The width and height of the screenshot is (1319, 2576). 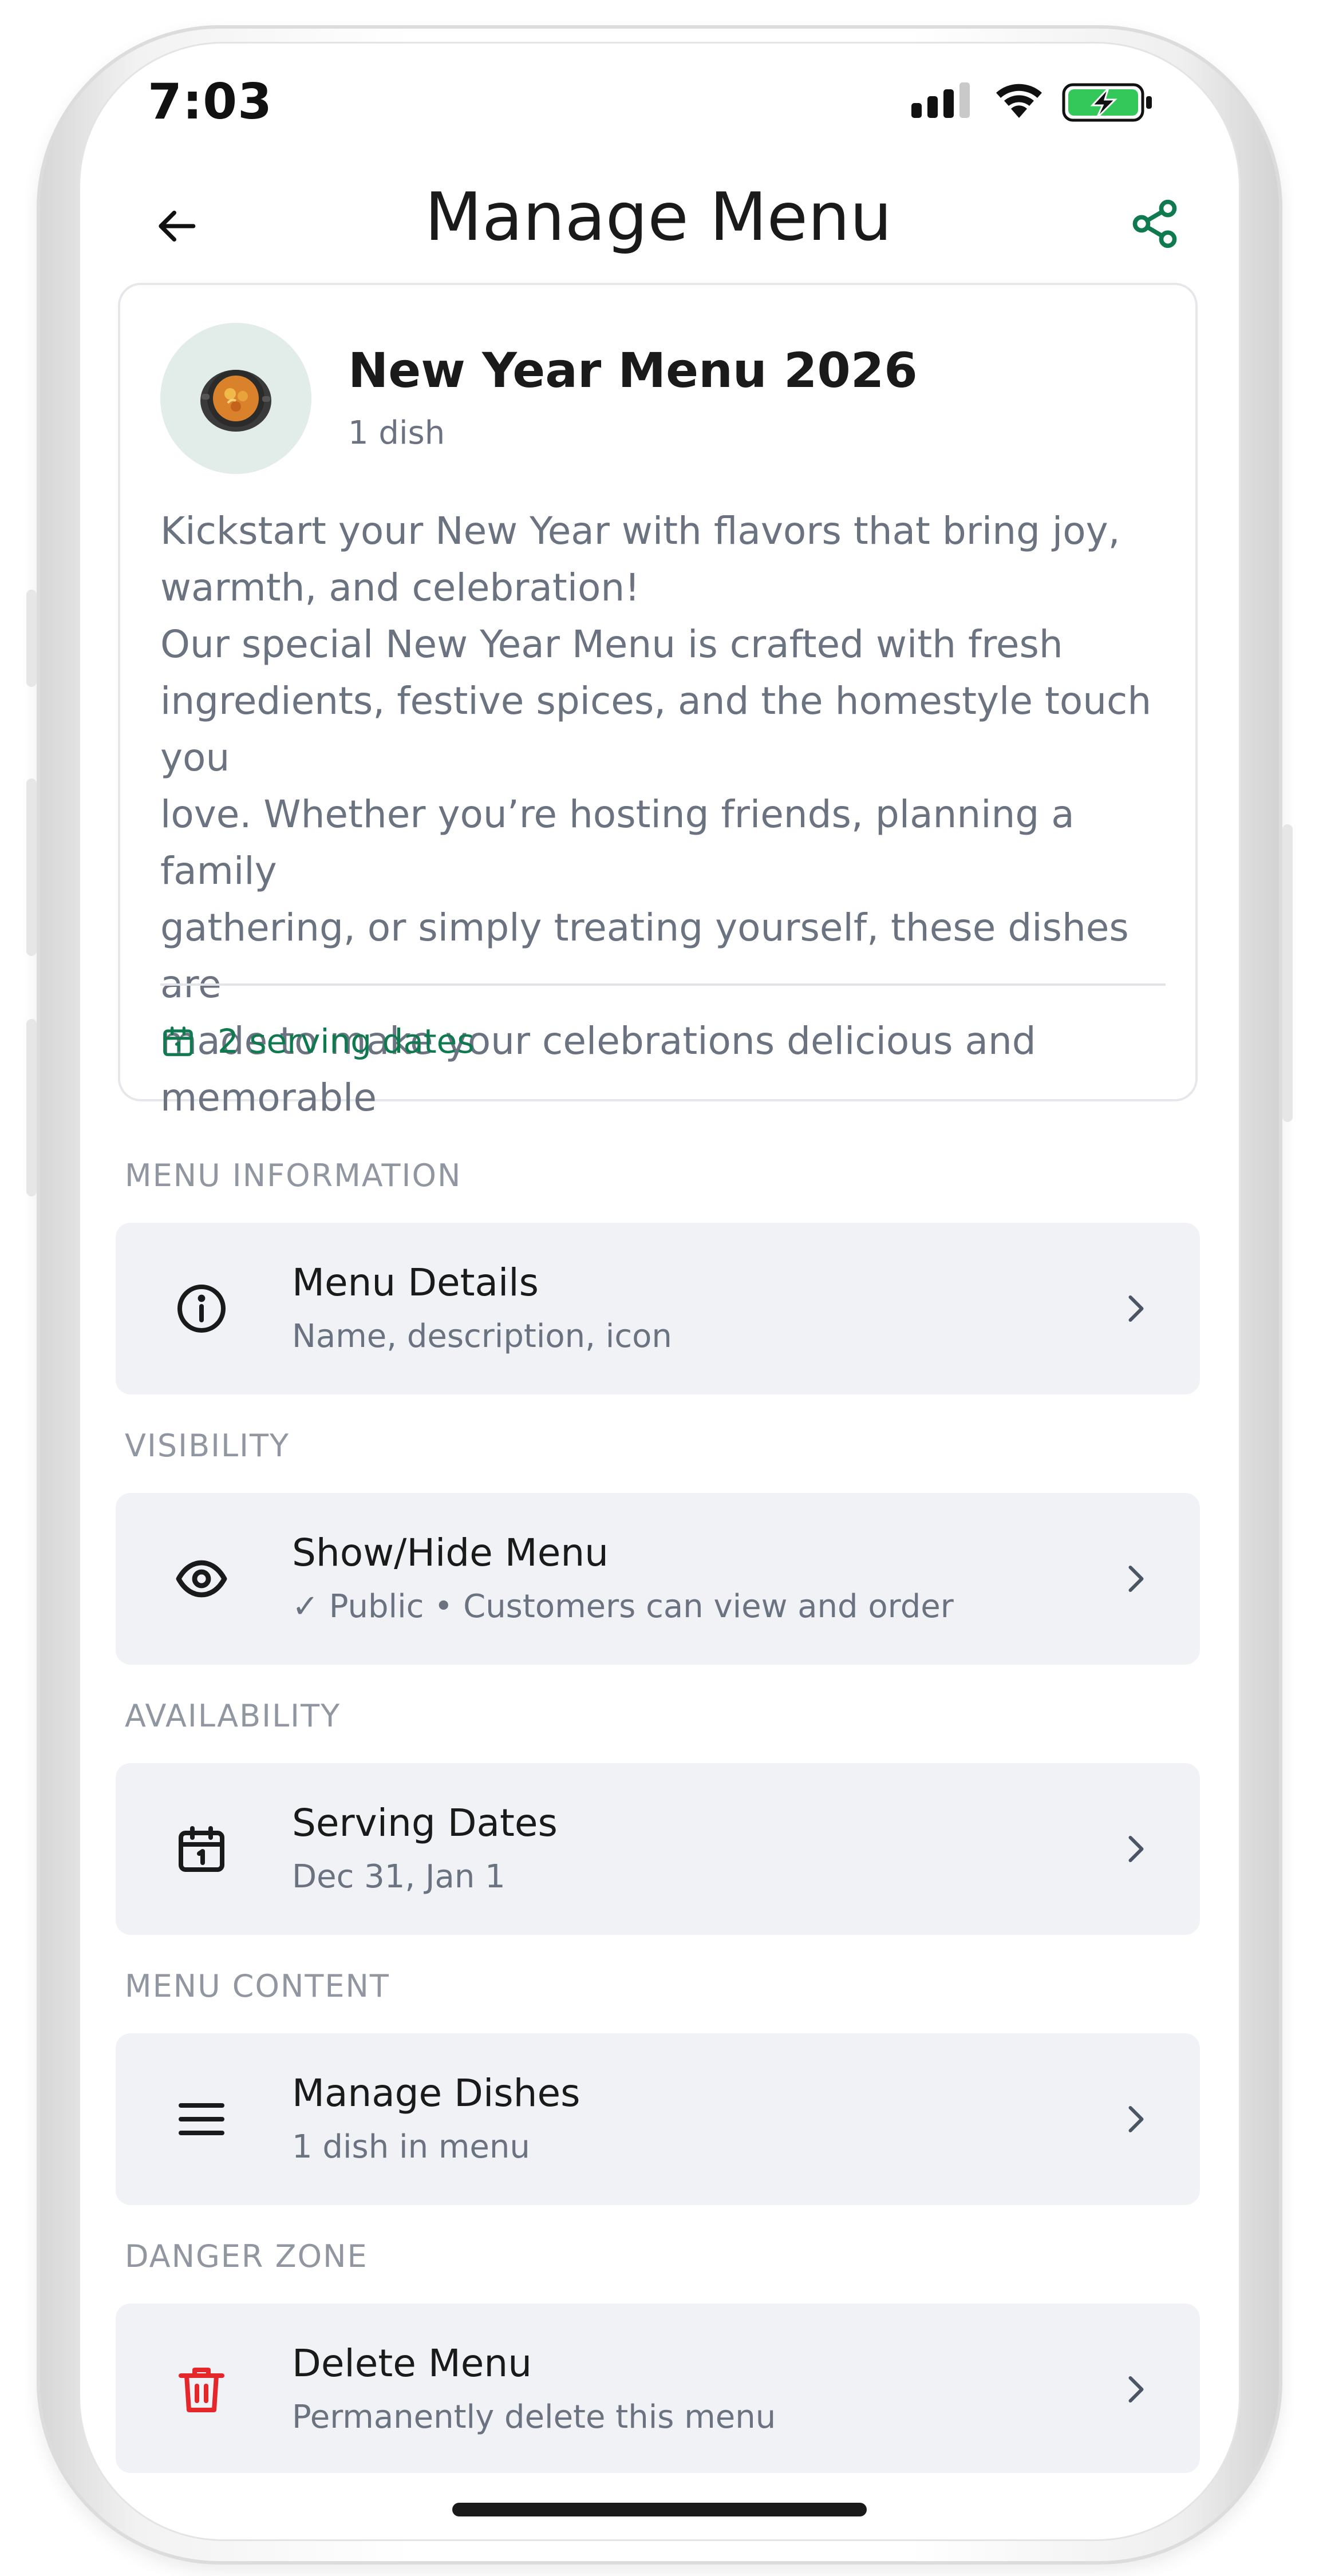 What do you see at coordinates (246, 2256) in the screenshot?
I see `section-label-danger-zone: DANGER ZONE` at bounding box center [246, 2256].